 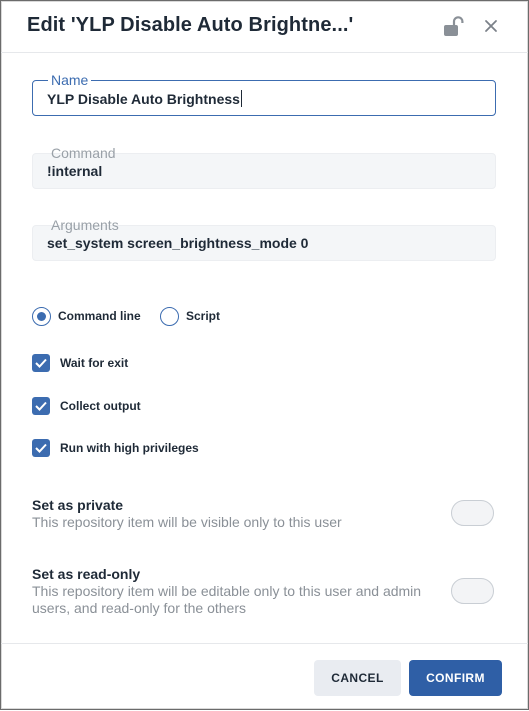 I want to click on name-label: Name, so click(x=70, y=80).